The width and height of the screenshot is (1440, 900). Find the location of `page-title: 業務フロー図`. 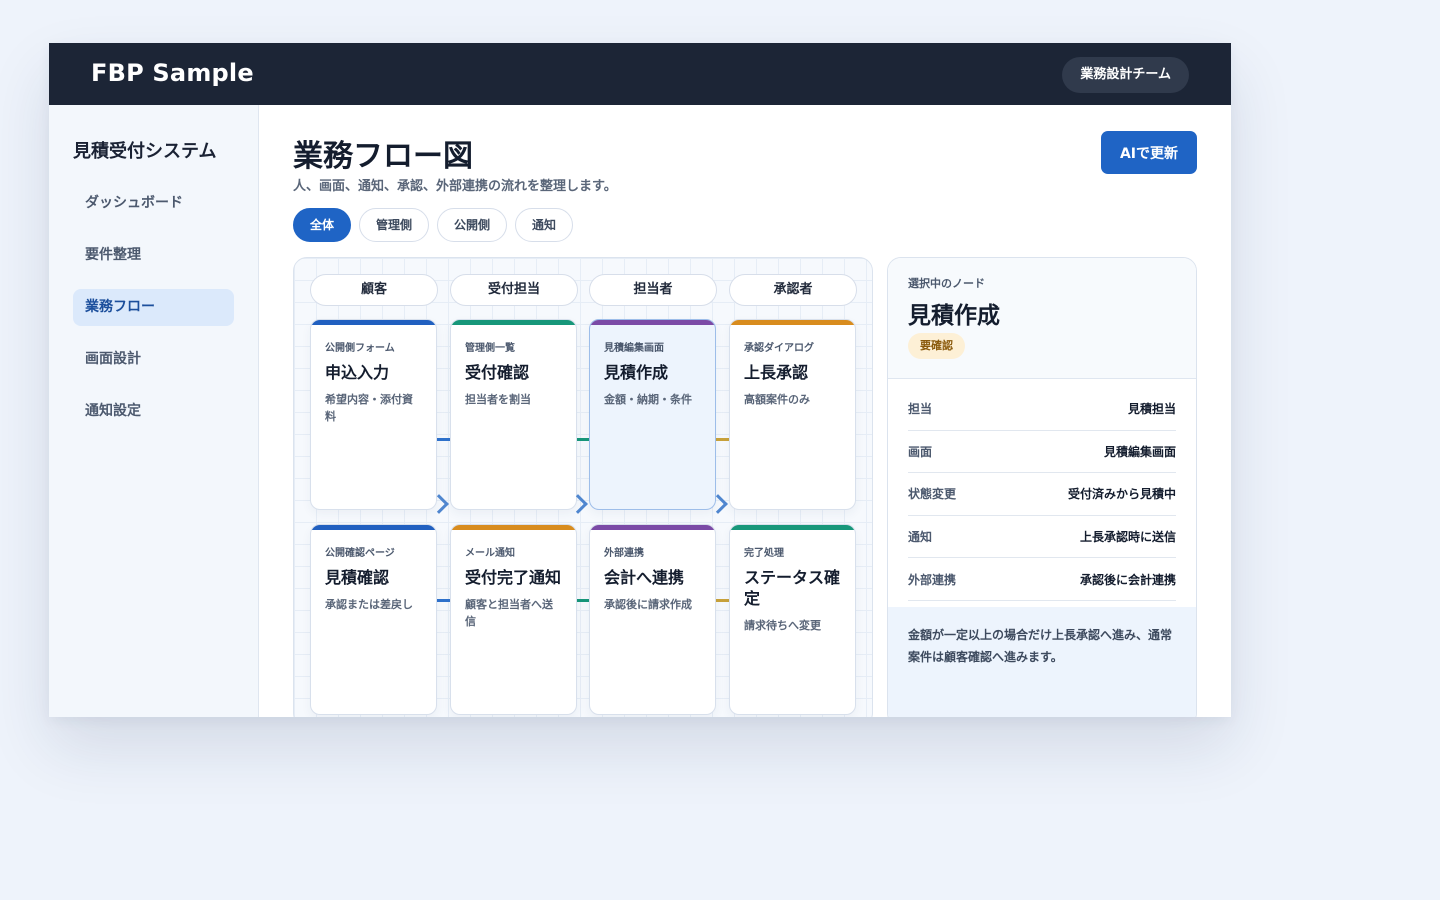

page-title: 業務フロー図 is located at coordinates (383, 156).